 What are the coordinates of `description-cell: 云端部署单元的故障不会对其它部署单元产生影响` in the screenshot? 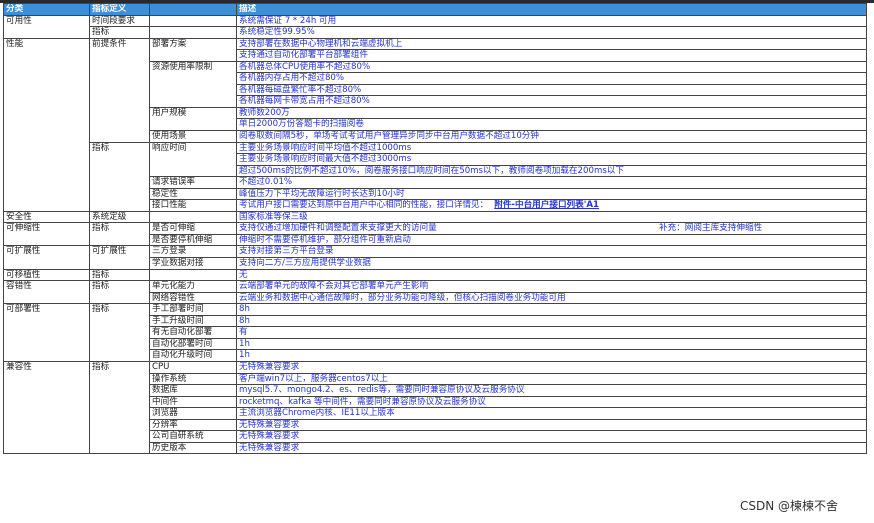 It's located at (552, 287).